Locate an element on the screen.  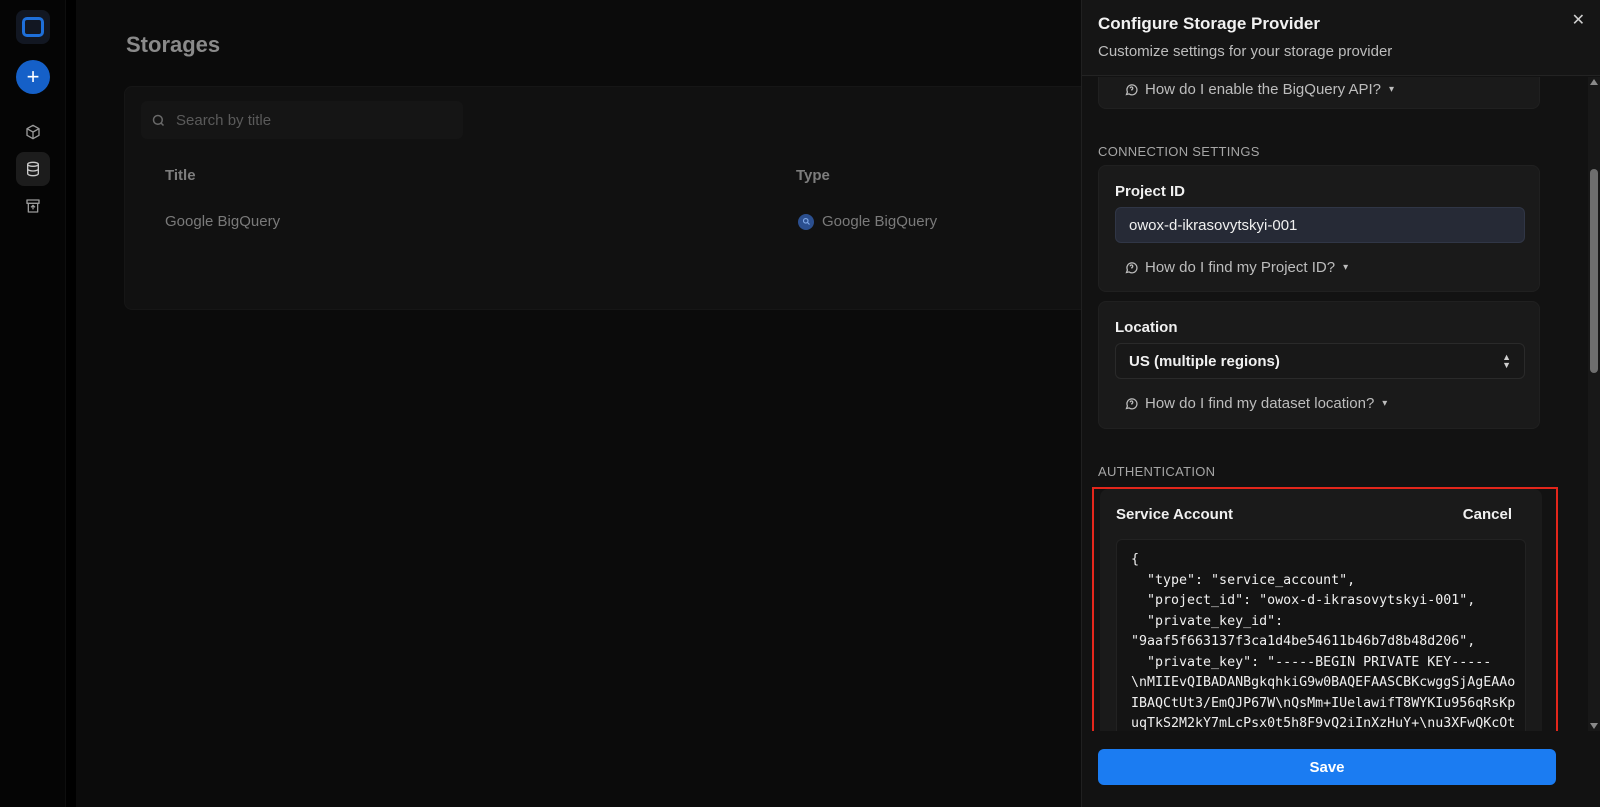
panel-scrollbar is located at coordinates (1594, 404).